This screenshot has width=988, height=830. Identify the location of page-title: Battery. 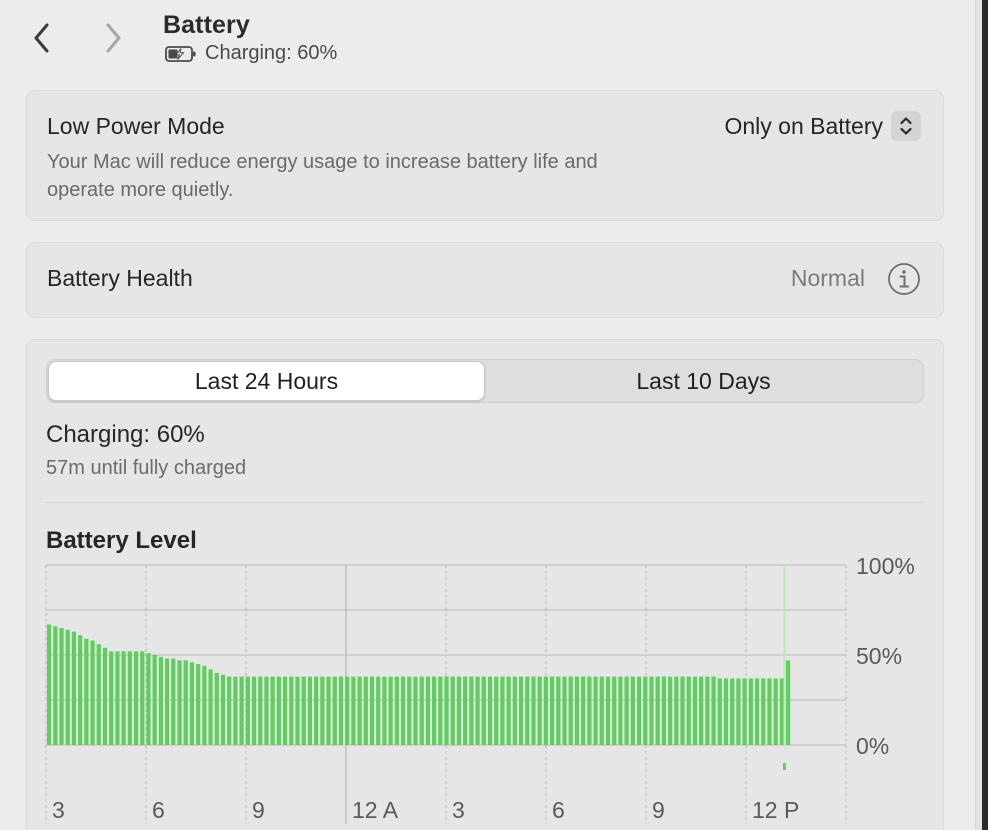
(206, 25).